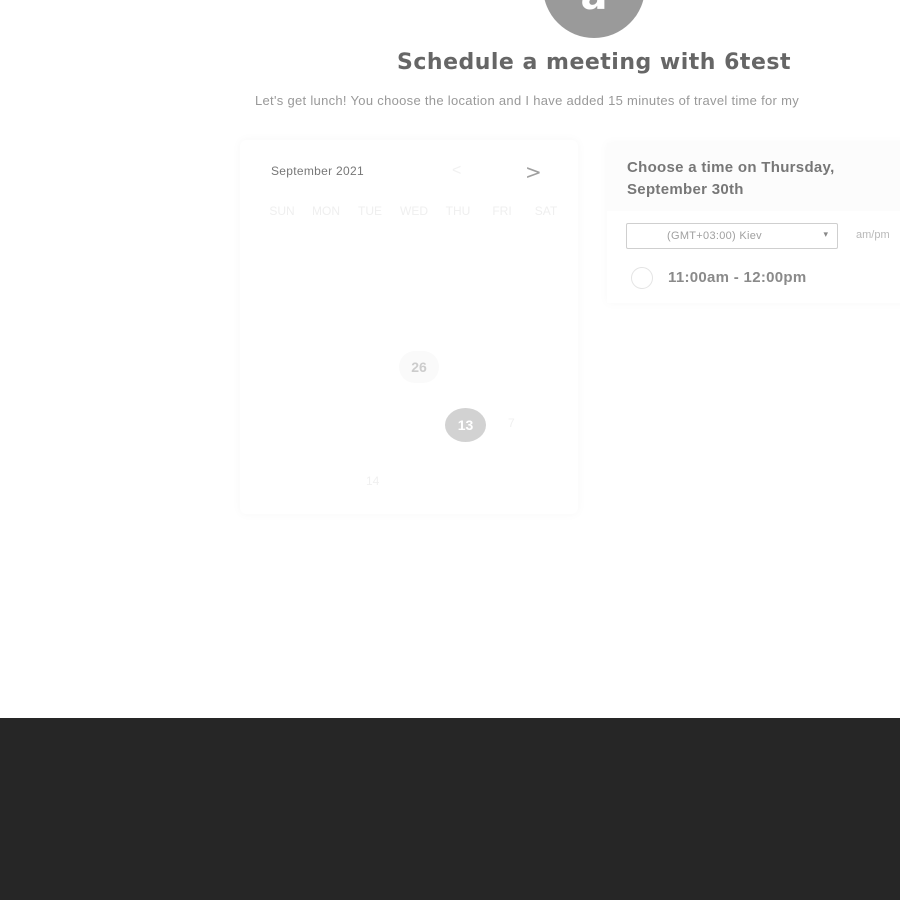  What do you see at coordinates (282, 211) in the screenshot?
I see `weekday-label: SUN` at bounding box center [282, 211].